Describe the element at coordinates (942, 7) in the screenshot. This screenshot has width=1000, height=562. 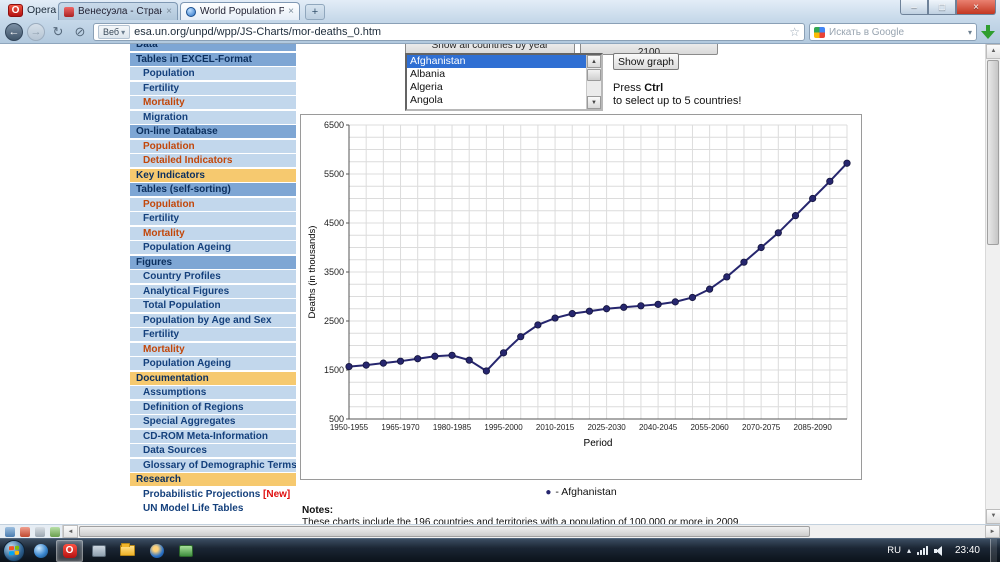
I see `maximize-button: □` at that location.